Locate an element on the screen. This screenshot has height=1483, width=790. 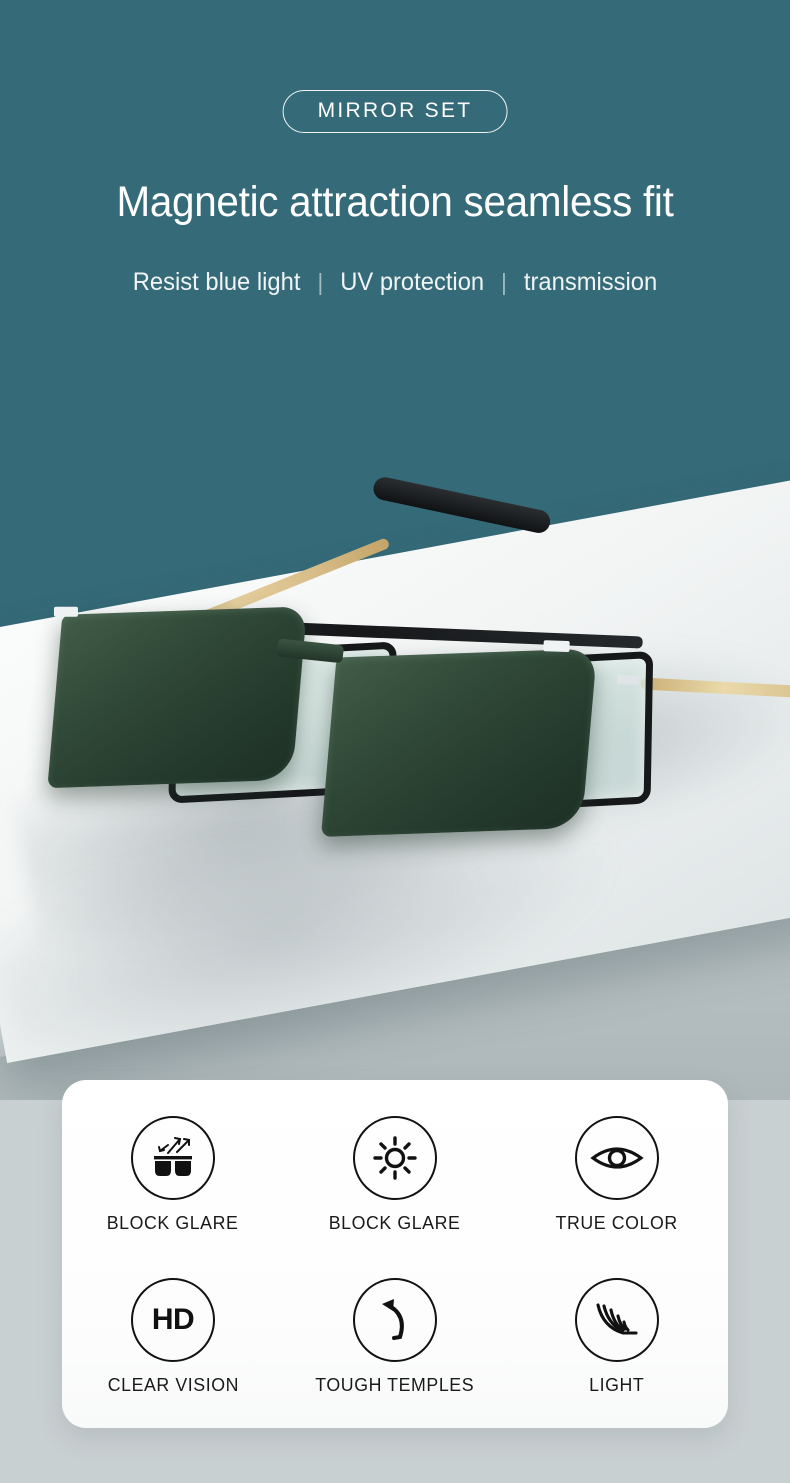
subtitle-part-1: Resist blue light is located at coordinates (216, 282).